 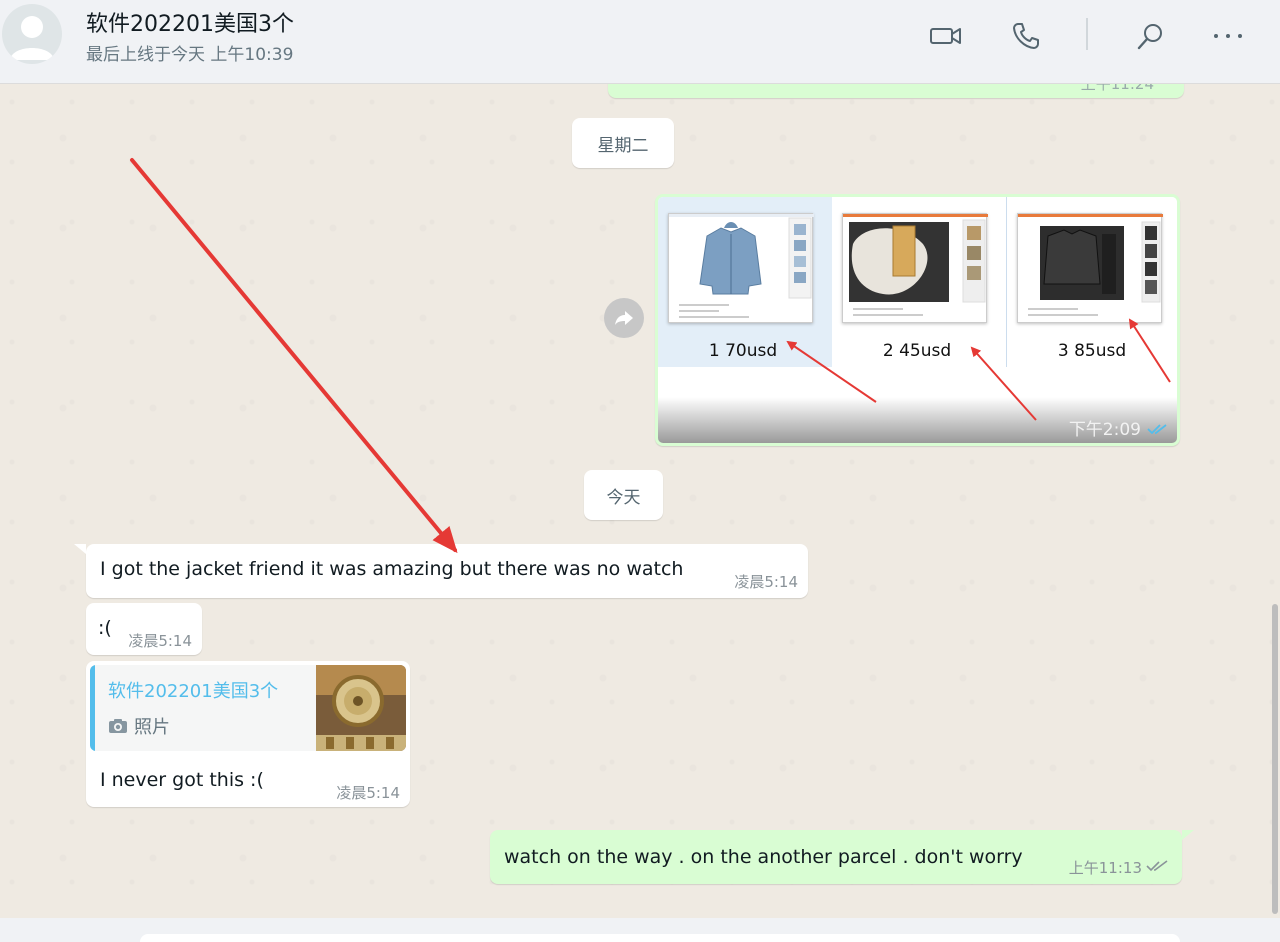 I want to click on search-icon, so click(x=1149, y=37).